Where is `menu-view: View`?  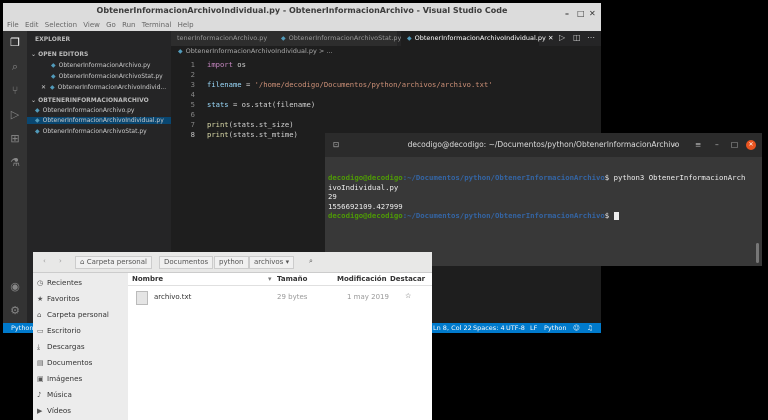
menu-view: View is located at coordinates (91, 25).